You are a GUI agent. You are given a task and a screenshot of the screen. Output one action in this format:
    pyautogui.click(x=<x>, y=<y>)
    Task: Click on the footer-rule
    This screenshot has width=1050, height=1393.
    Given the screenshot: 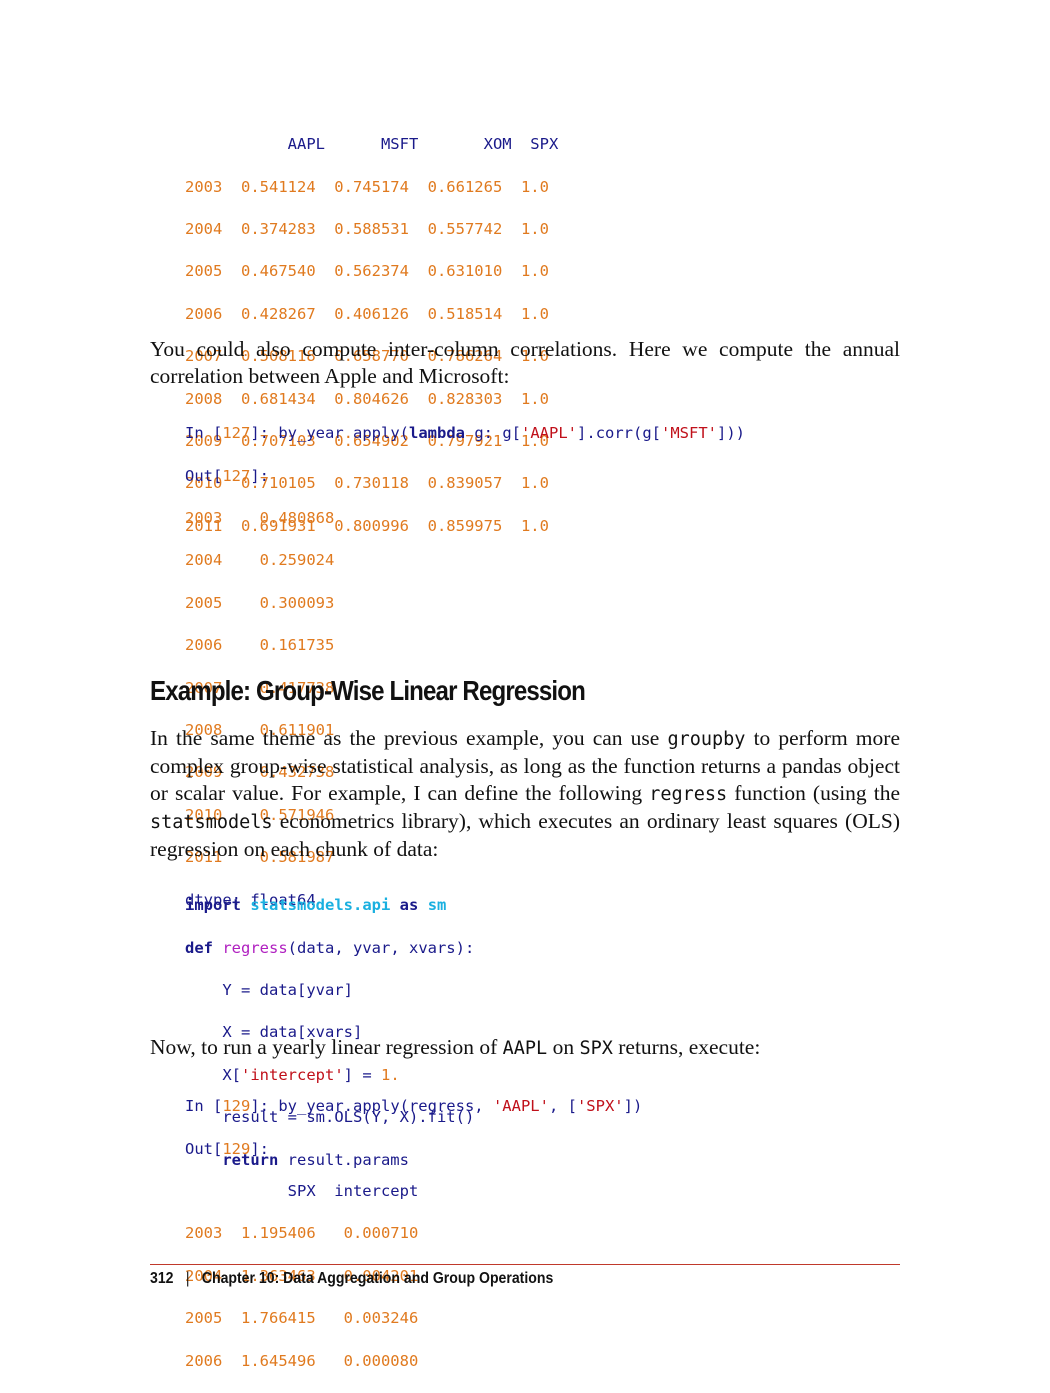 What is the action you would take?
    pyautogui.click(x=525, y=1264)
    